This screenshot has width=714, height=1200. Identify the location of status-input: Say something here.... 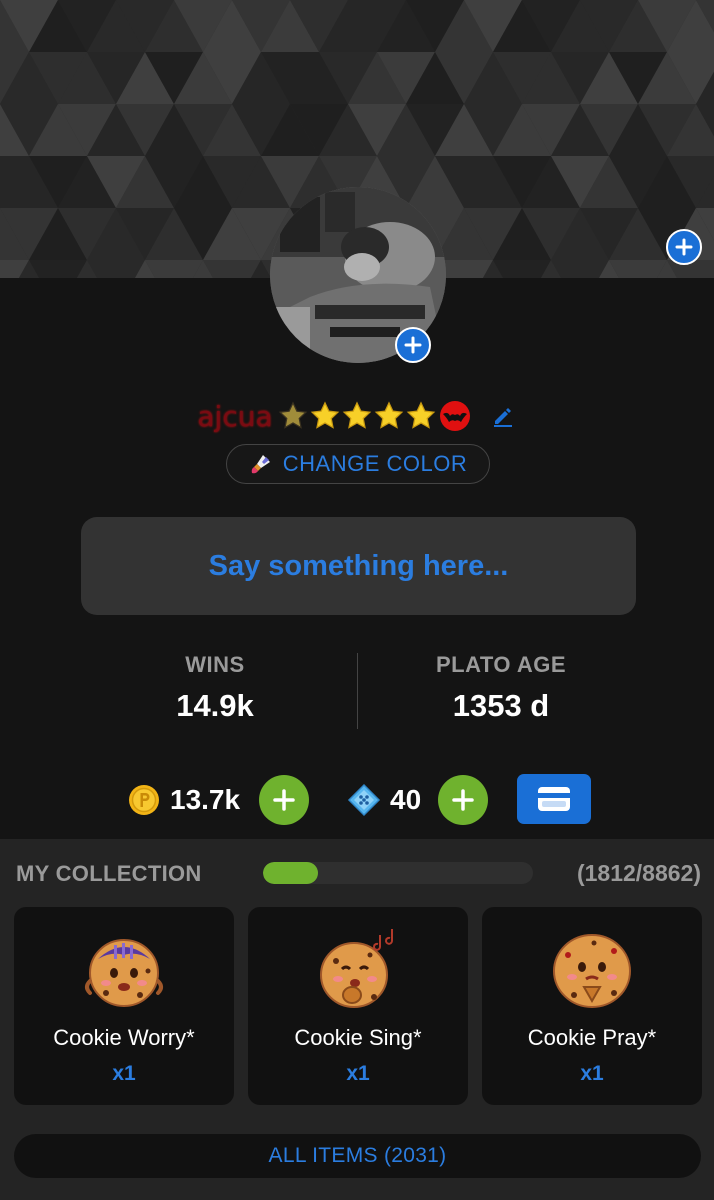
(358, 566).